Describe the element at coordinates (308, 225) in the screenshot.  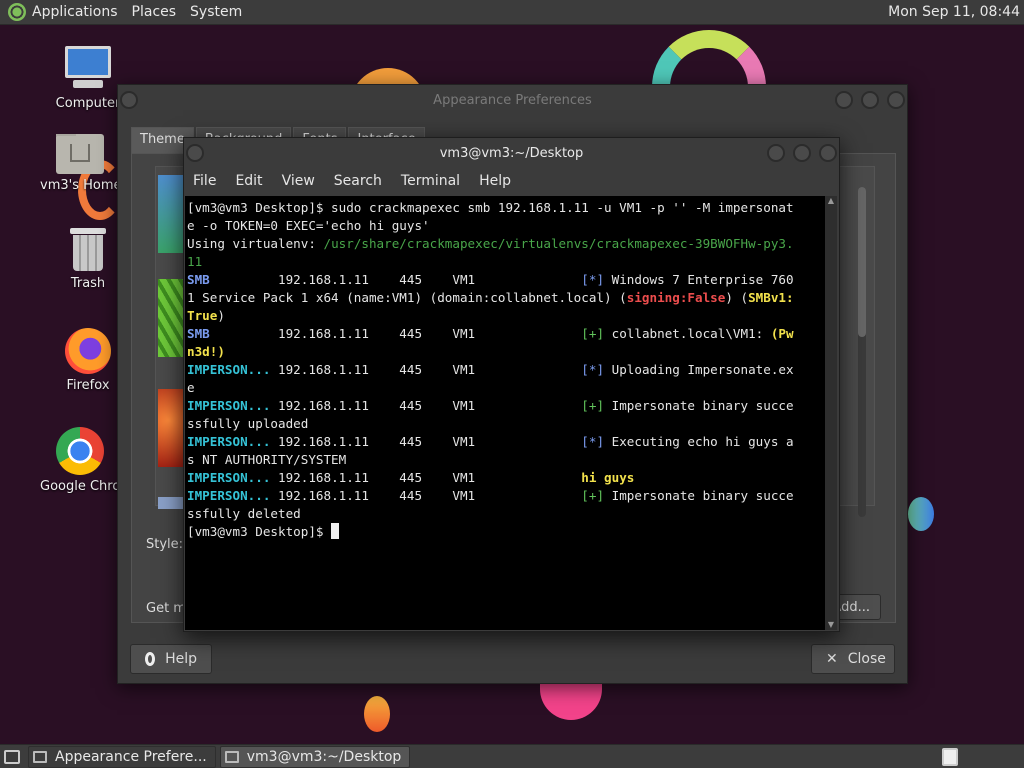
I see `terminal-line: e -o TOKEN=0 EXEC='echo hi guys'` at that location.